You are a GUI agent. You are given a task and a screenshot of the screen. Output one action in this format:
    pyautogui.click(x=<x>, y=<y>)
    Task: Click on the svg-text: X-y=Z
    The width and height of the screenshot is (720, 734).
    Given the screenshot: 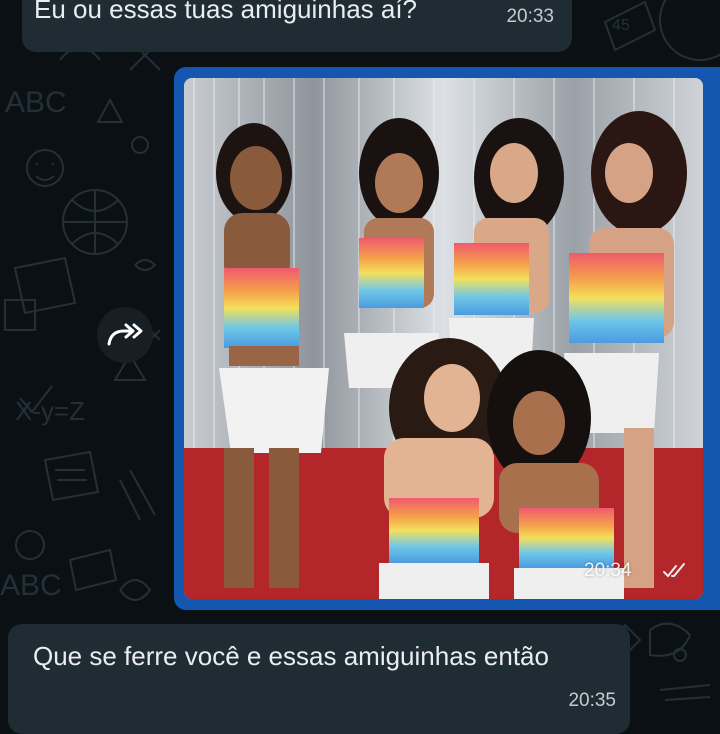 What is the action you would take?
    pyautogui.click(x=50, y=411)
    